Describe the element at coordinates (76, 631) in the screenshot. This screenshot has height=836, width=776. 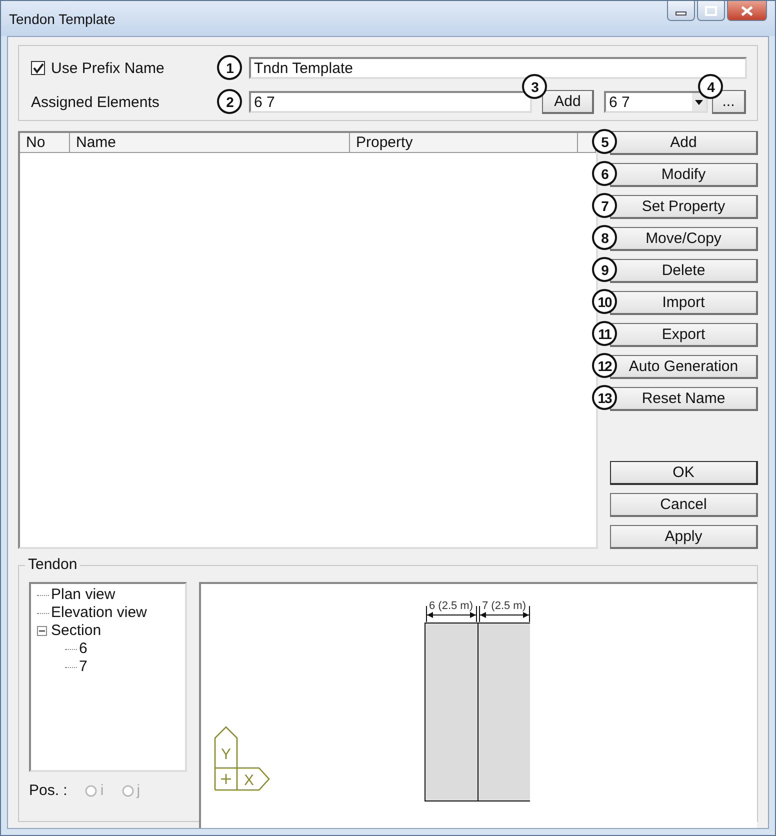
I see `tree-item: Section` at that location.